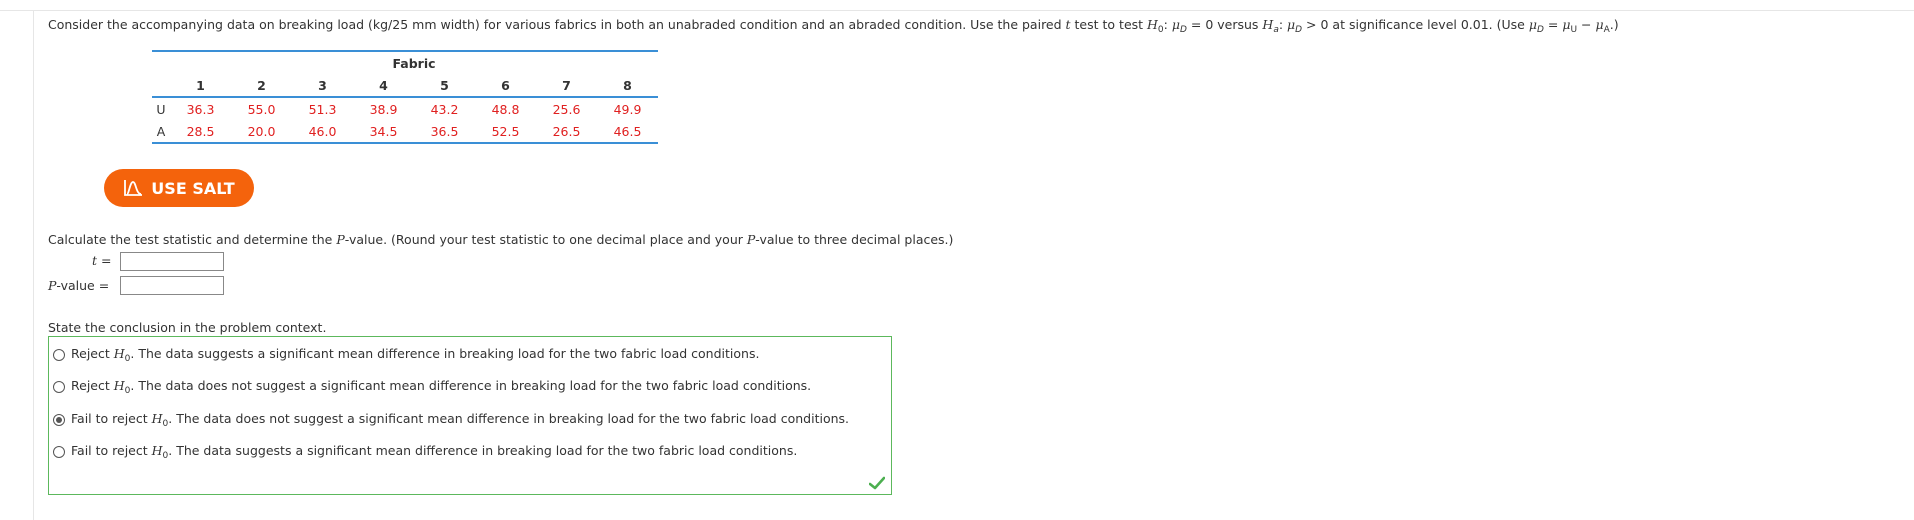 This screenshot has height=520, width=1914. What do you see at coordinates (33, 265) in the screenshot?
I see `left-divider` at bounding box center [33, 265].